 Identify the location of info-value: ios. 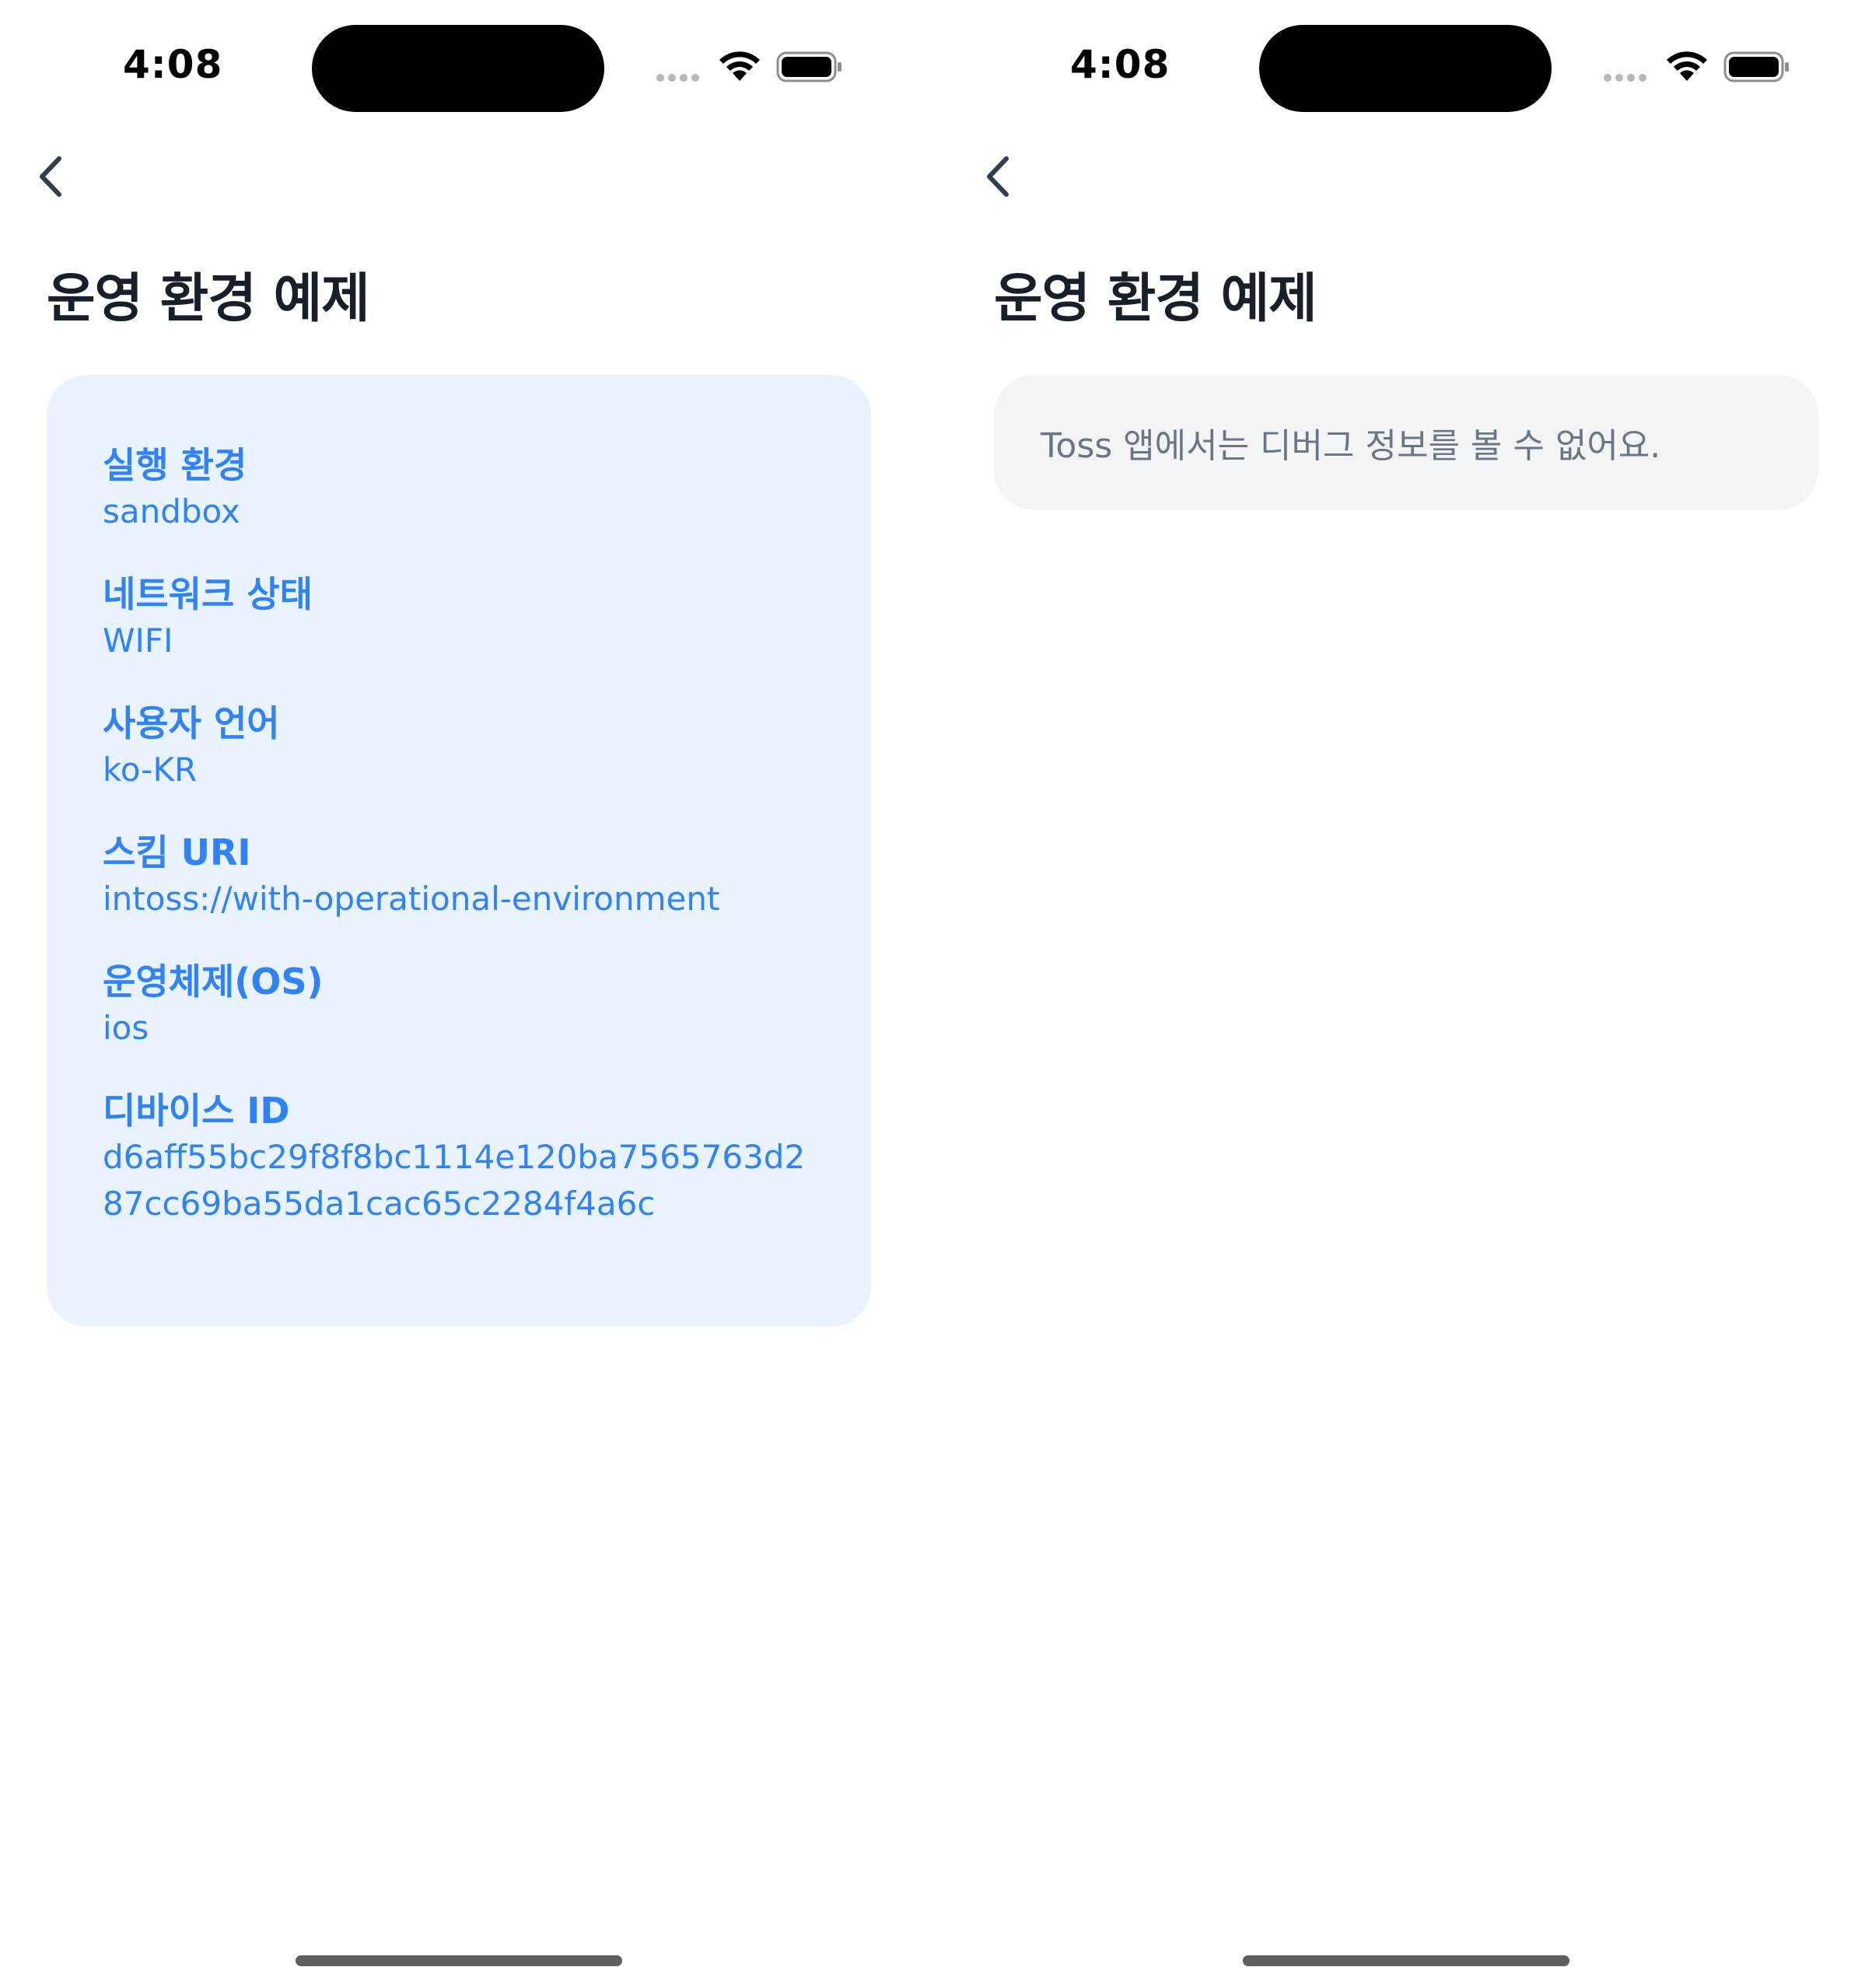
(126, 1028).